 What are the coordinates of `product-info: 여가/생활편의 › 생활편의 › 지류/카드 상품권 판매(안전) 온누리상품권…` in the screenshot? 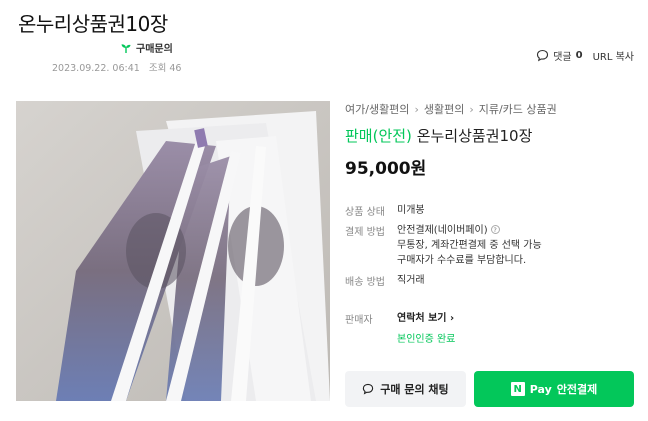 It's located at (490, 140).